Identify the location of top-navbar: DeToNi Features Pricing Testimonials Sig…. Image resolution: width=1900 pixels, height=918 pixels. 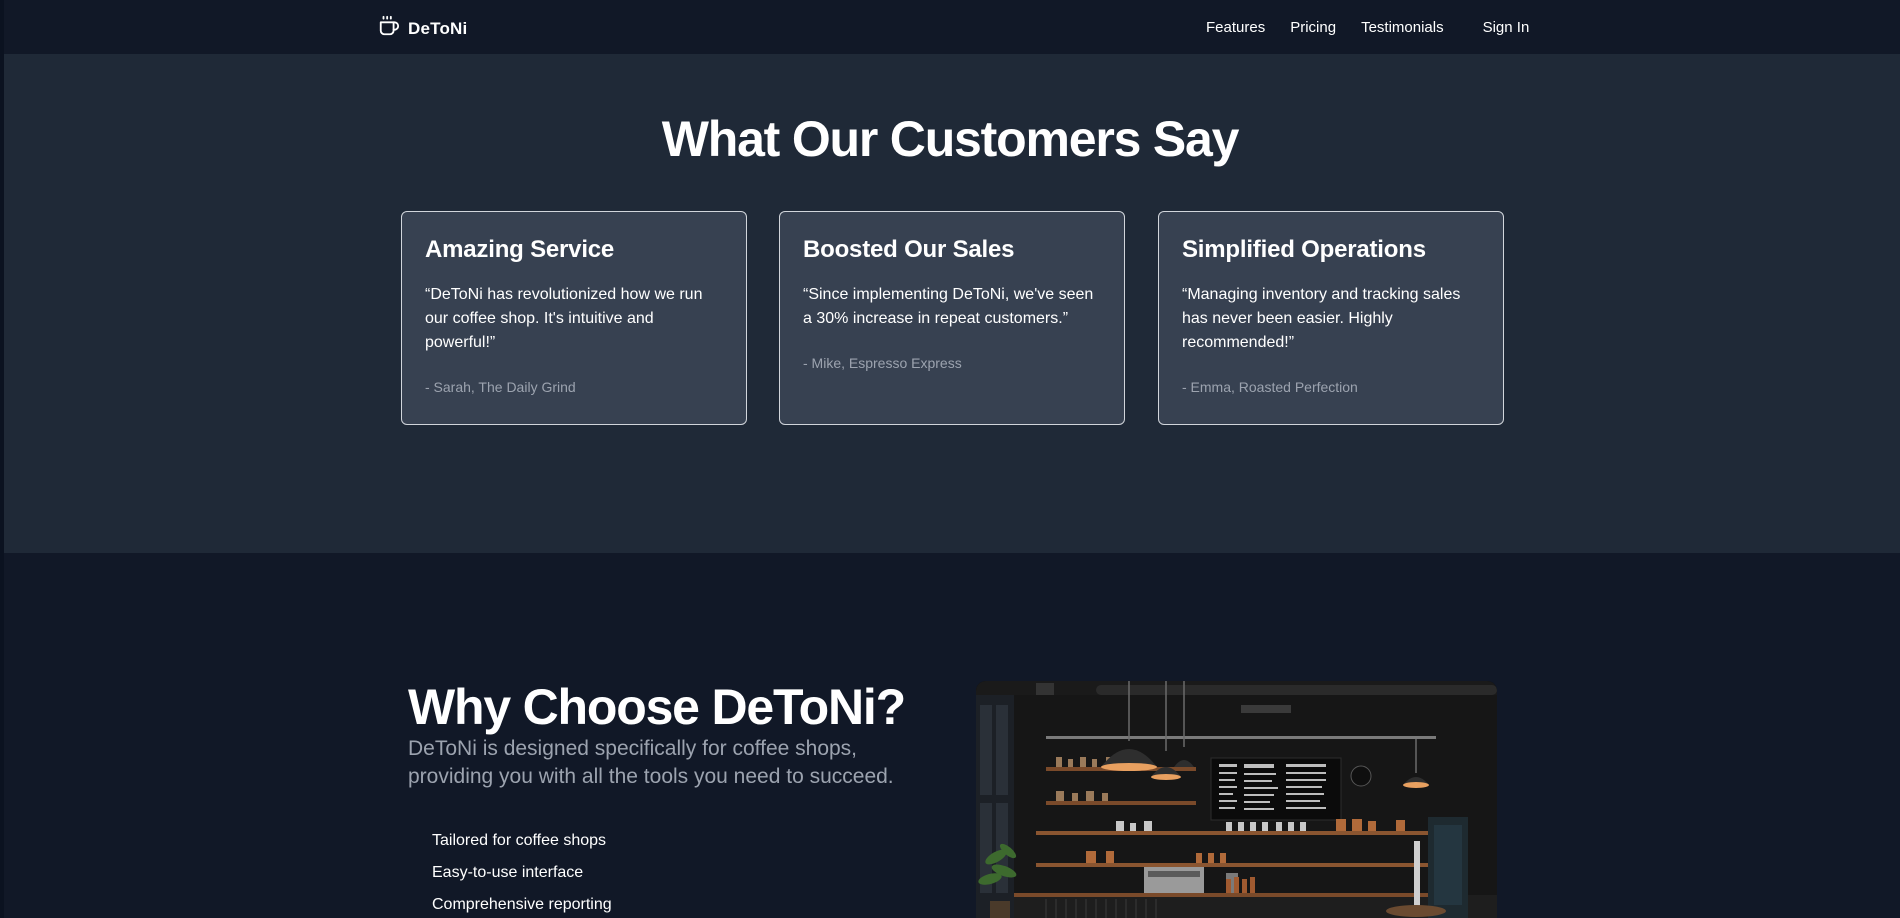
(950, 27).